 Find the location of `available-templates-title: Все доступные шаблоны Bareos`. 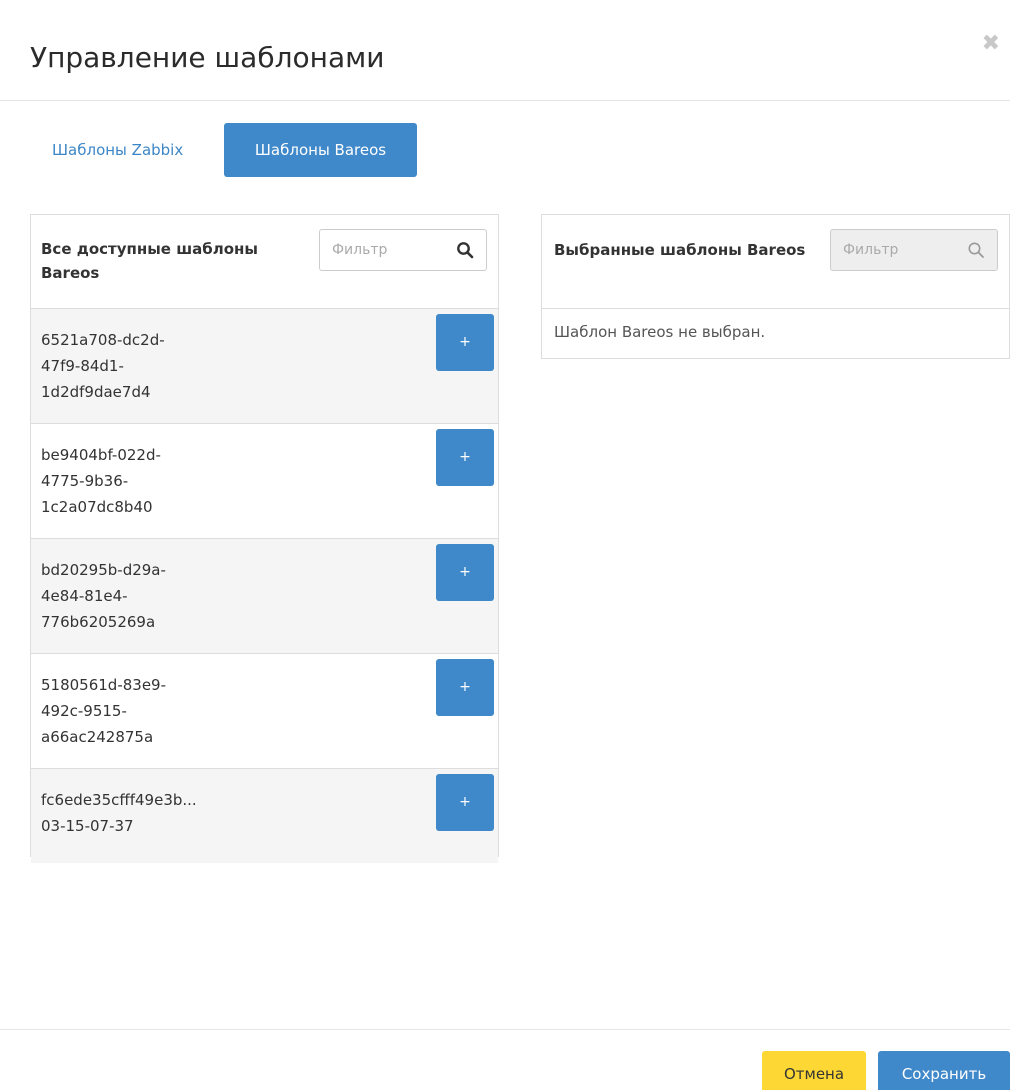

available-templates-title: Все доступные шаблоны Bareos is located at coordinates (149, 261).